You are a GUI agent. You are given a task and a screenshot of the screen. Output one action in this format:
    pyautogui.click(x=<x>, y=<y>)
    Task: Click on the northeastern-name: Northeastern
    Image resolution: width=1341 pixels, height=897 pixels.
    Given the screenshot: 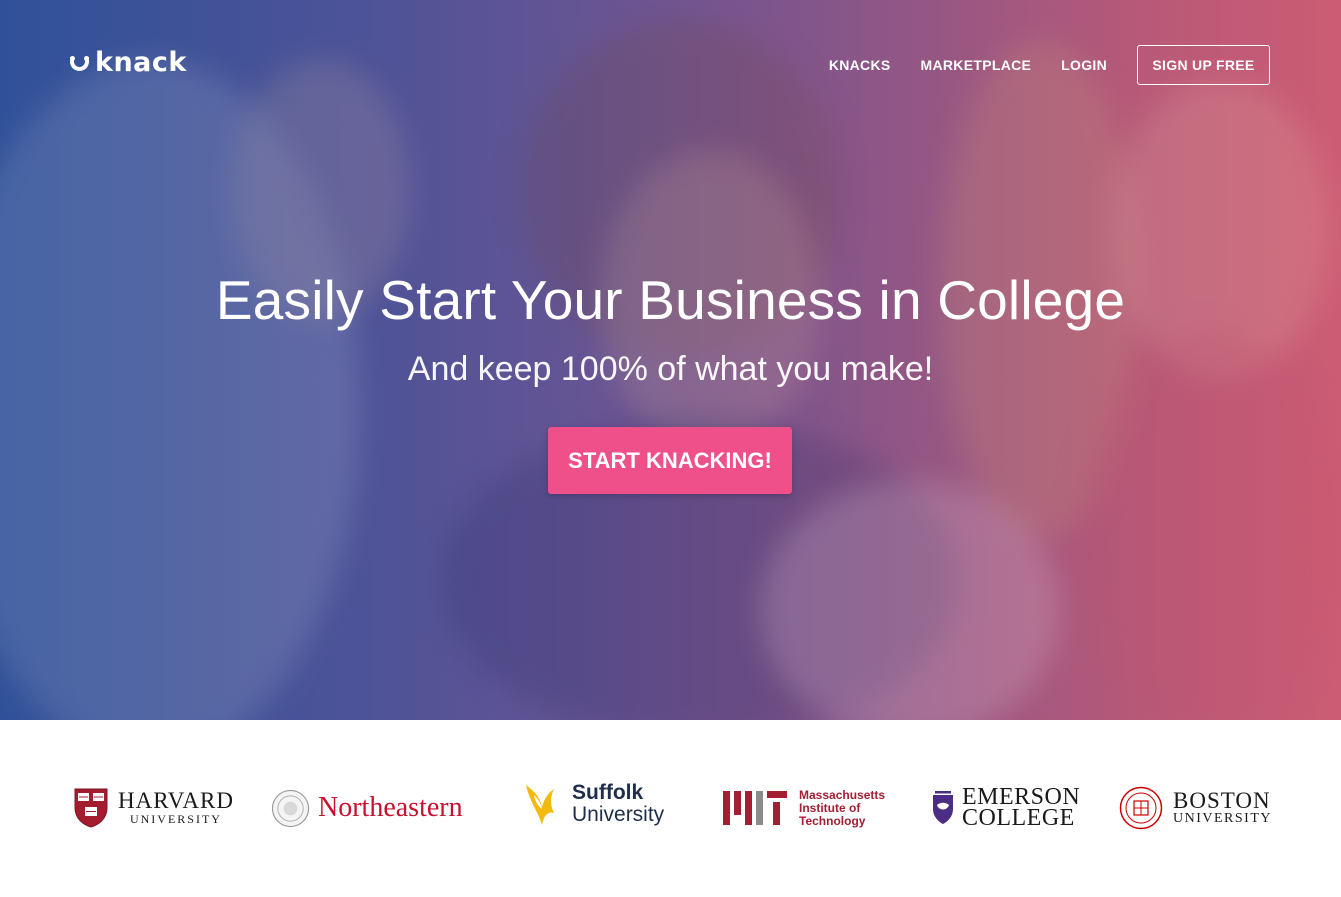 What is the action you would take?
    pyautogui.click(x=390, y=807)
    